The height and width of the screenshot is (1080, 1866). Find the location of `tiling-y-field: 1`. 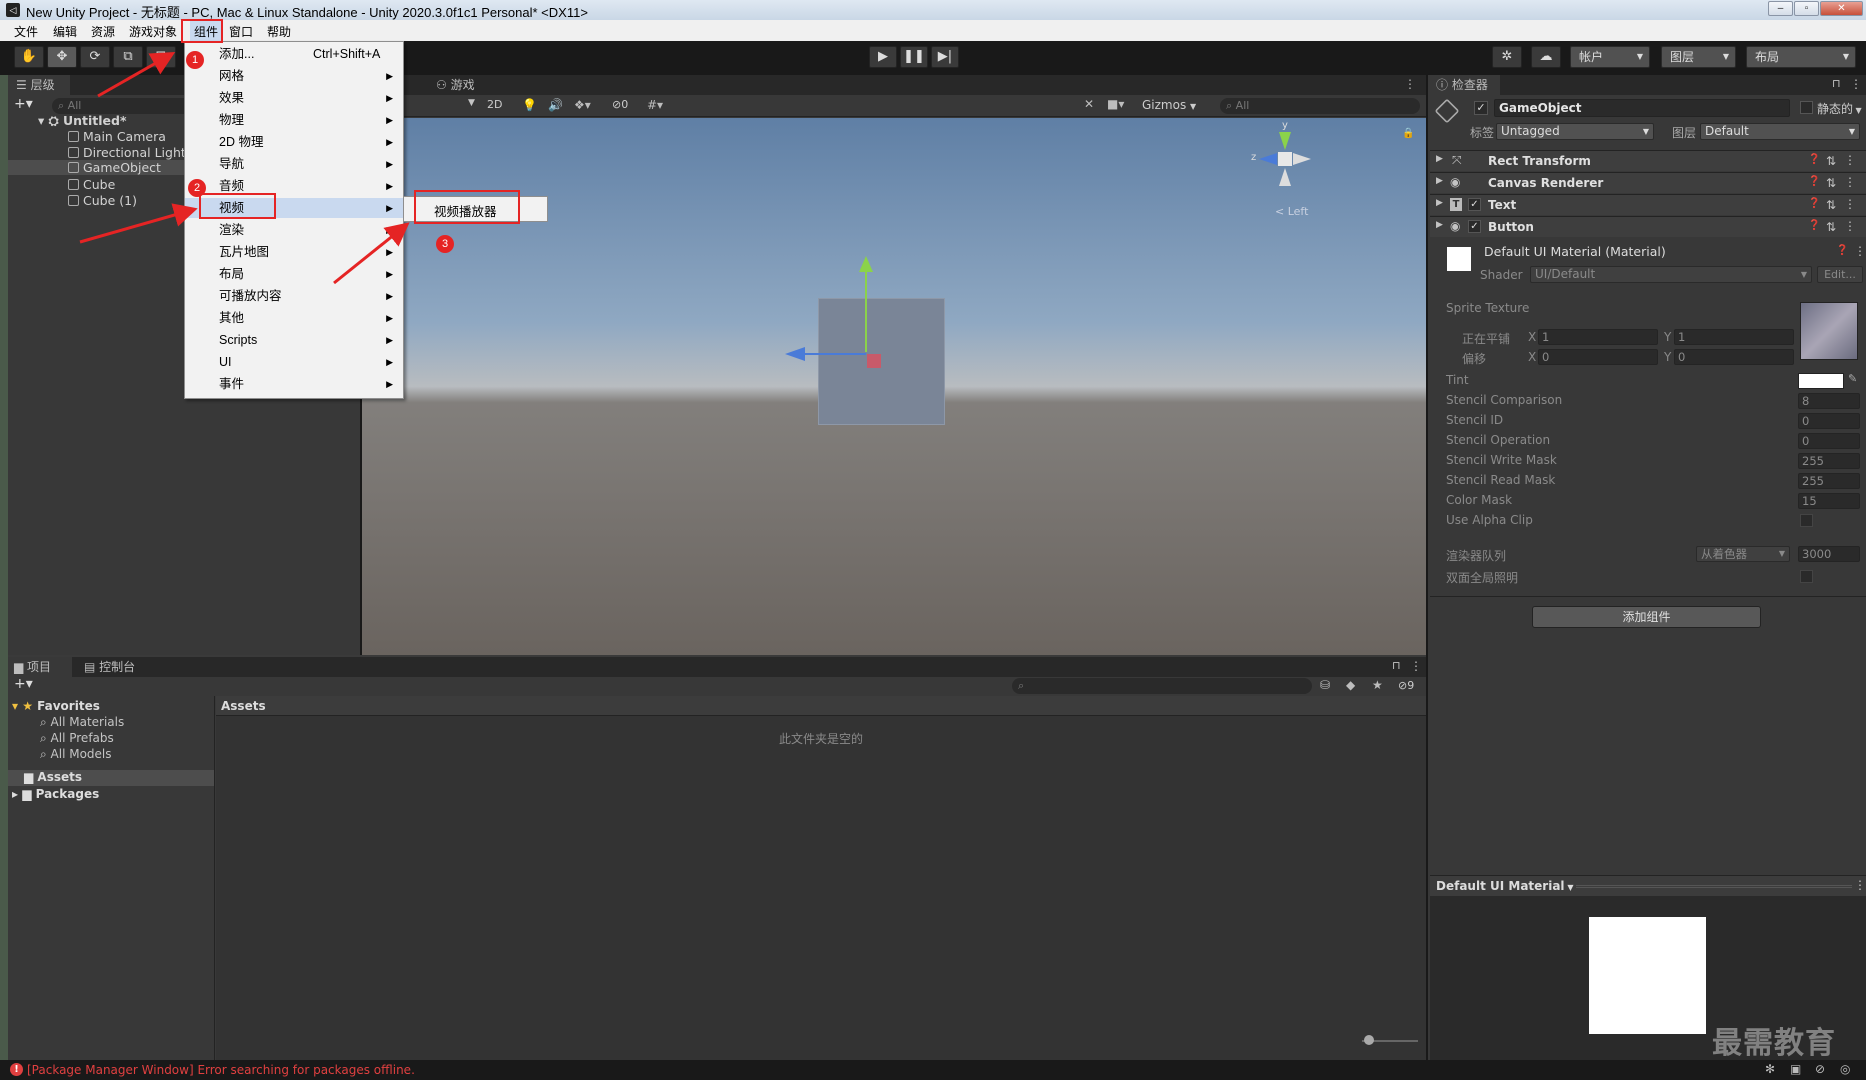

tiling-y-field: 1 is located at coordinates (1734, 337).